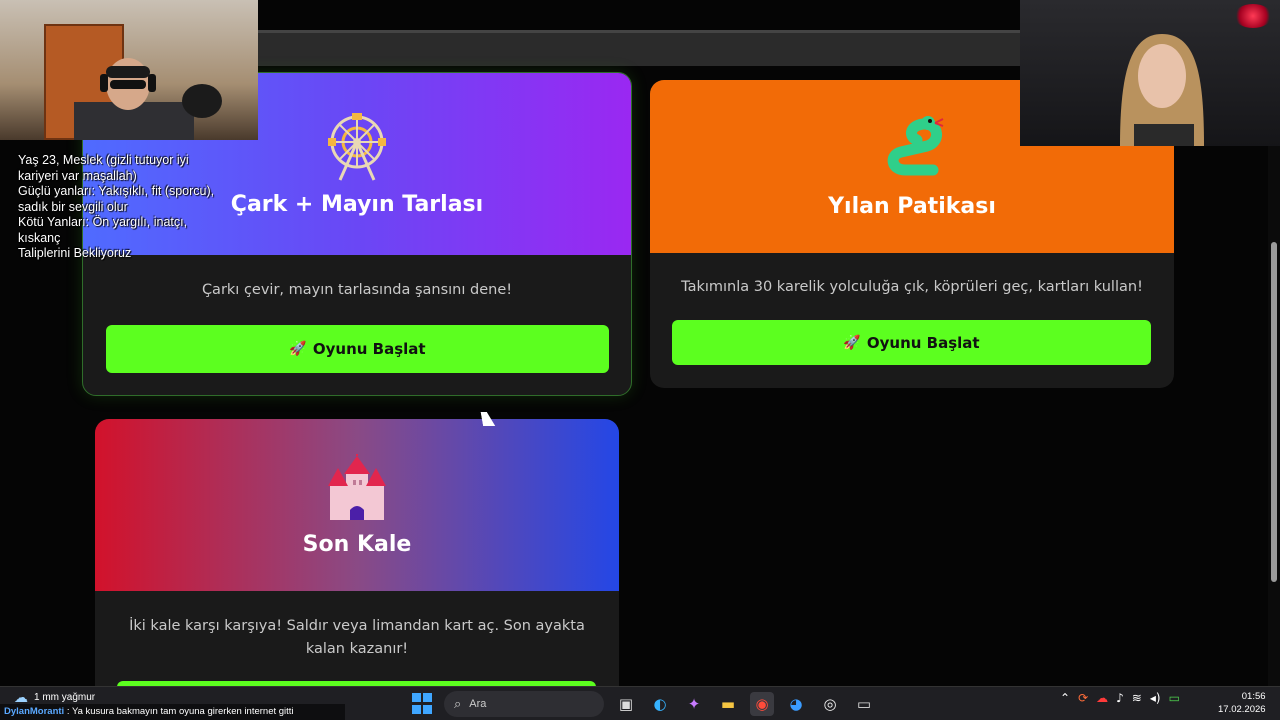  Describe the element at coordinates (796, 704) in the screenshot. I see `app-icon: ◕` at that location.